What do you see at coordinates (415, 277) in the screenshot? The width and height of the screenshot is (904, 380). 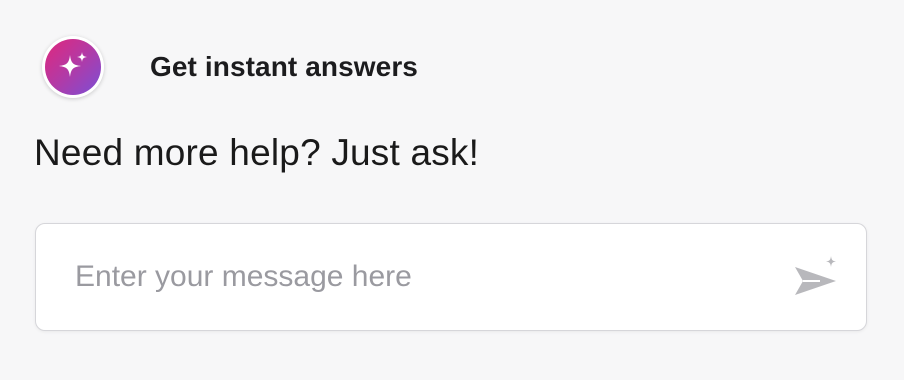 I see `message-input` at bounding box center [415, 277].